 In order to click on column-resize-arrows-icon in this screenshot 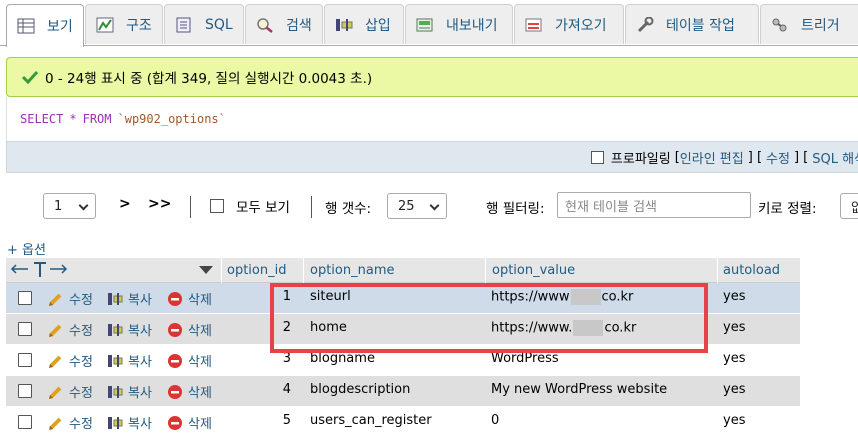, I will do `click(39, 271)`.